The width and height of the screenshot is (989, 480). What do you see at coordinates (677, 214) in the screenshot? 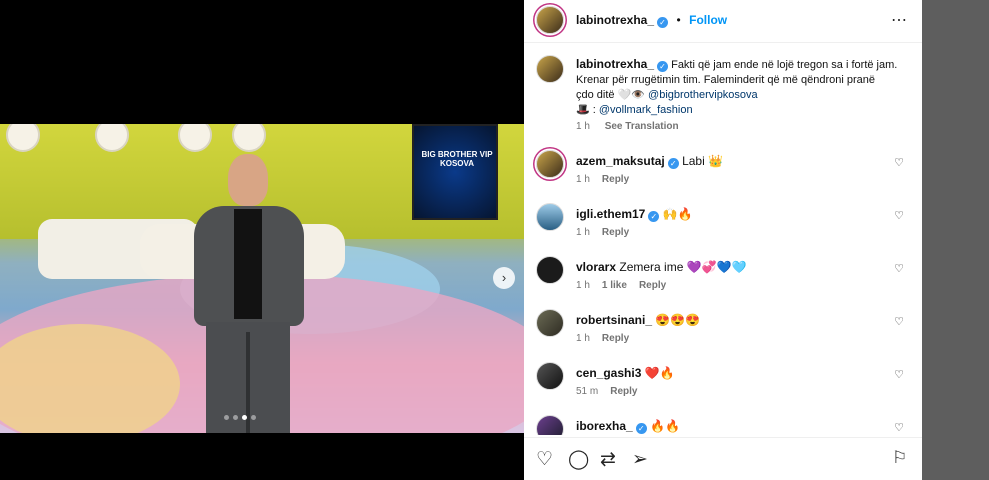
I see `comment-text: 🙌🔥` at bounding box center [677, 214].